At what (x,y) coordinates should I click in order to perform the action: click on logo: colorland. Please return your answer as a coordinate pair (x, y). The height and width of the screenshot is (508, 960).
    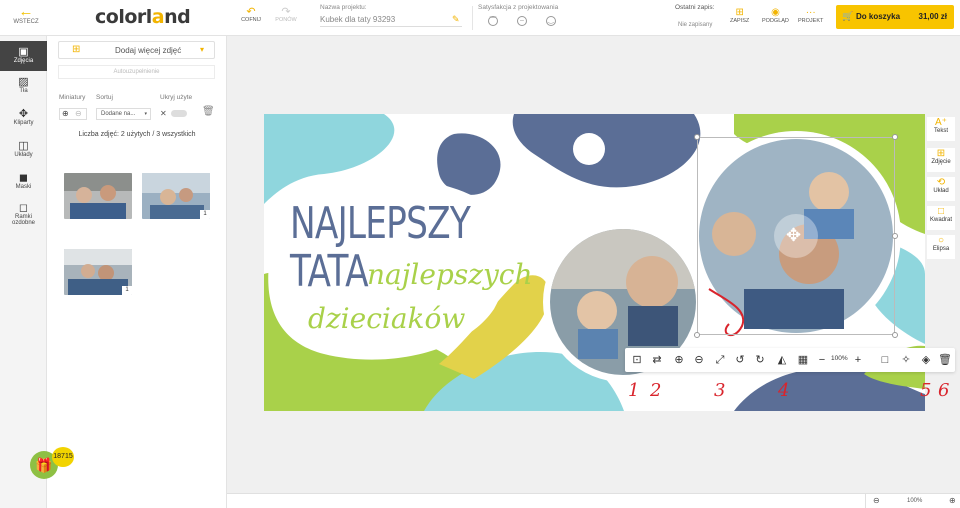
    Looking at the image, I should click on (143, 17).